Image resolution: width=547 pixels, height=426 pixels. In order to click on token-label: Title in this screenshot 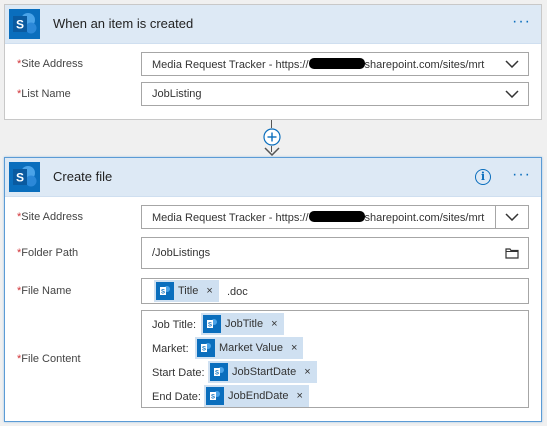, I will do `click(188, 291)`.